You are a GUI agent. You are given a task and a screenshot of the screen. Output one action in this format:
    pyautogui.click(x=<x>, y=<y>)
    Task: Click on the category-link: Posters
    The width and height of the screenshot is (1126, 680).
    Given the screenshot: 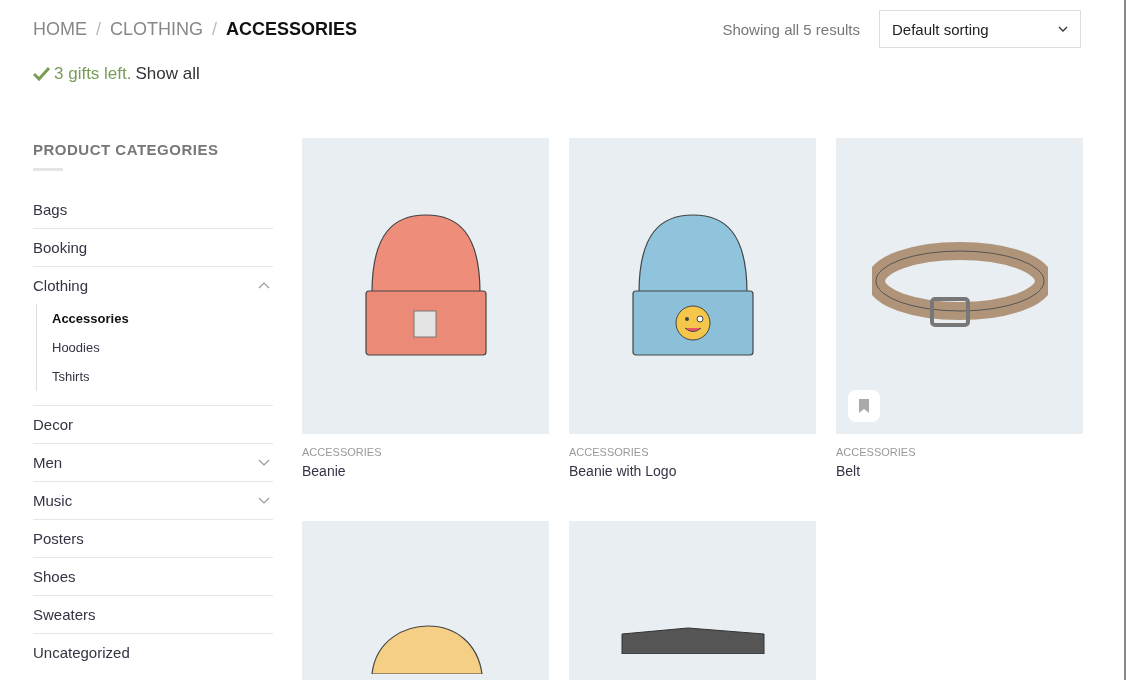 What is the action you would take?
    pyautogui.click(x=58, y=538)
    